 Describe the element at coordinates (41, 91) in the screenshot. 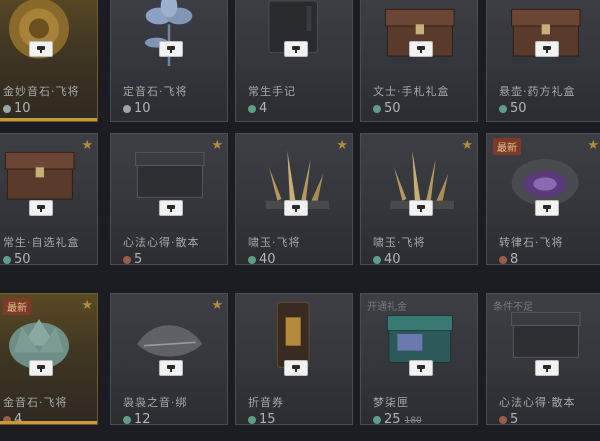

I see `item-name: 金妙音石·飞将` at that location.